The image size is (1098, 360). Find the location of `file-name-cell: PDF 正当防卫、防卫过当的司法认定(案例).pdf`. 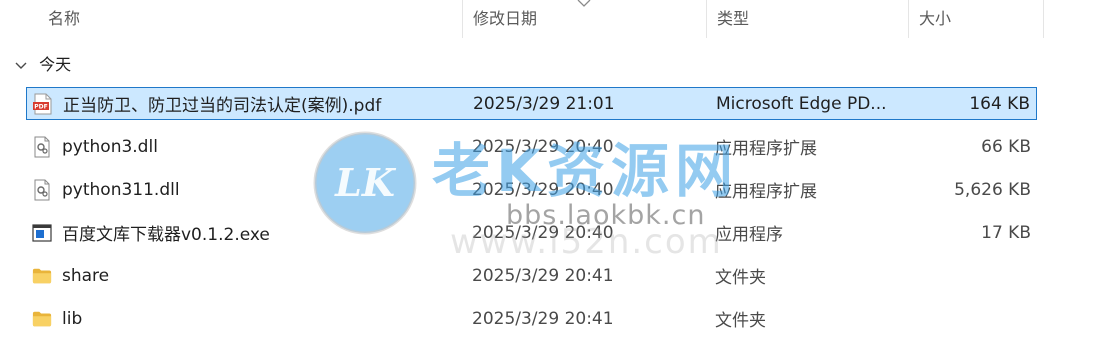

file-name-cell: PDF 正当防卫、防卫过当的司法认定(案例).pdf is located at coordinates (248, 103).